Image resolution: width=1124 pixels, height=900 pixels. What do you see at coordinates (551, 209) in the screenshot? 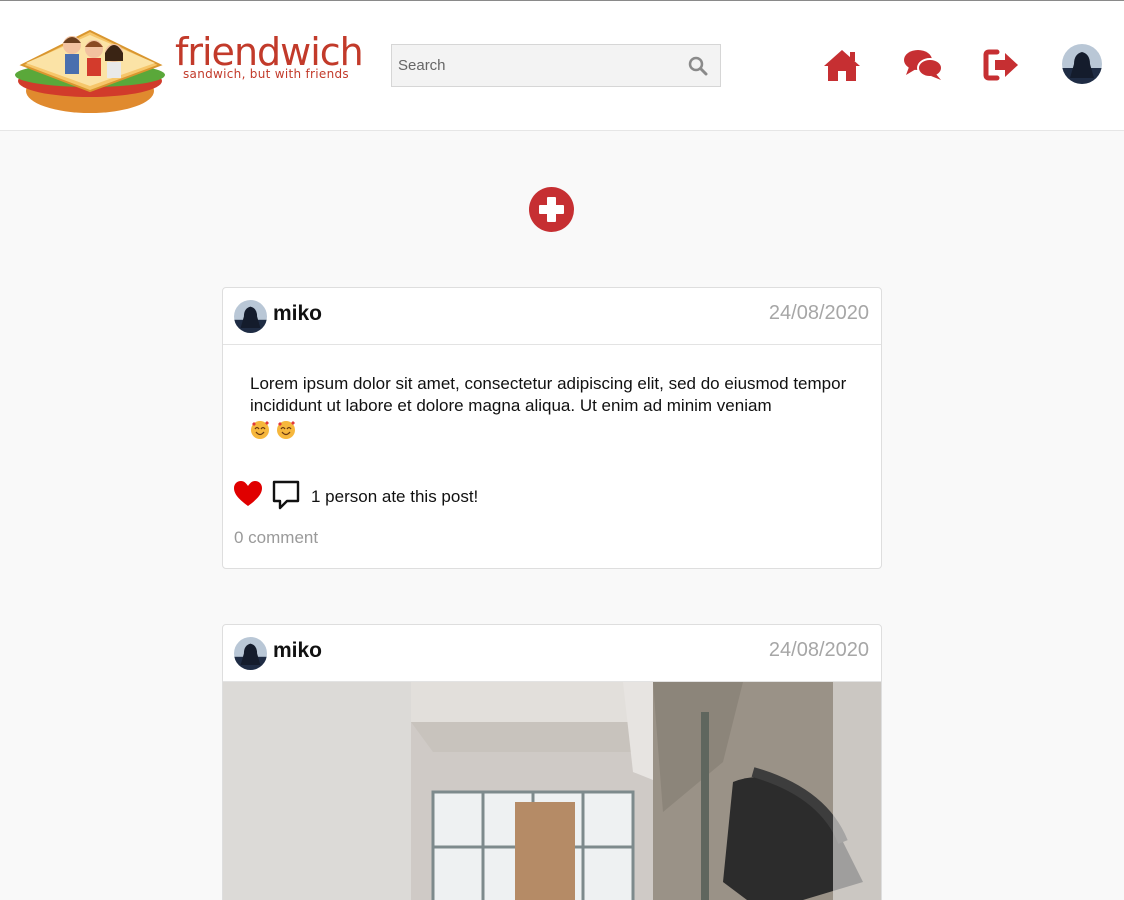
I see `add-post-button` at bounding box center [551, 209].